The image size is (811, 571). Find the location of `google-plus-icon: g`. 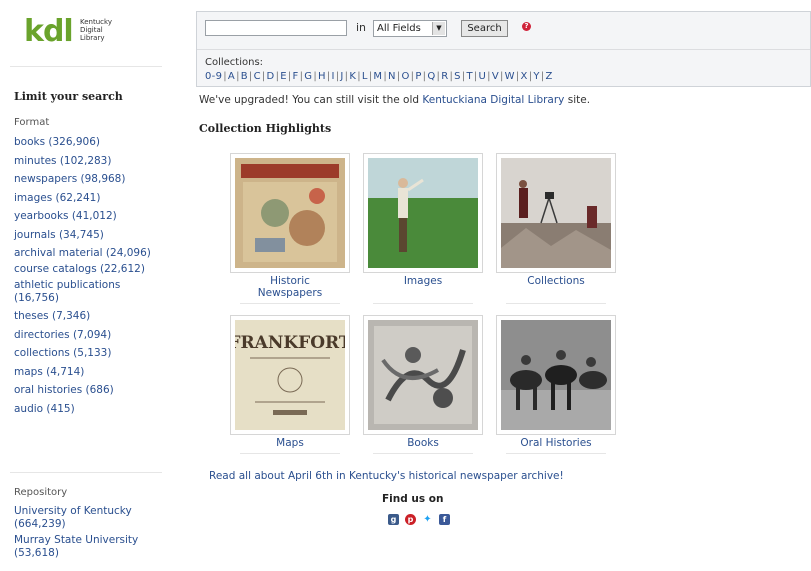

google-plus-icon: g is located at coordinates (393, 519).